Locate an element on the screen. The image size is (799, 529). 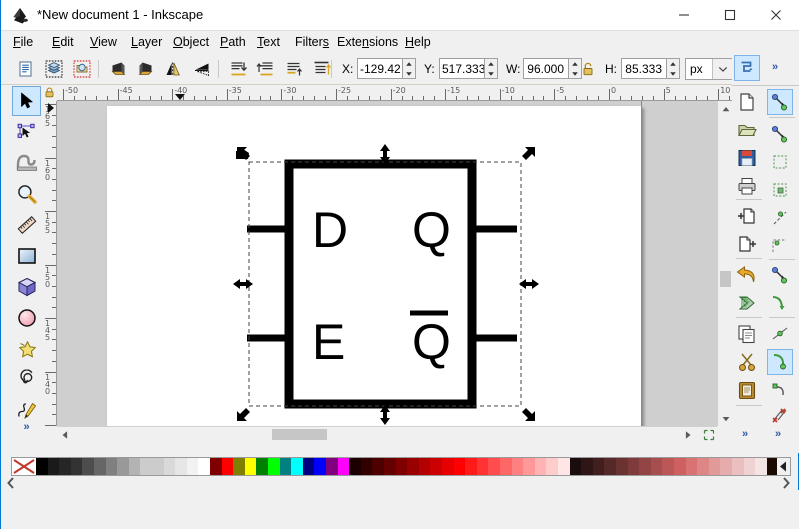
vertical-scroll-thumb is located at coordinates (725, 279).